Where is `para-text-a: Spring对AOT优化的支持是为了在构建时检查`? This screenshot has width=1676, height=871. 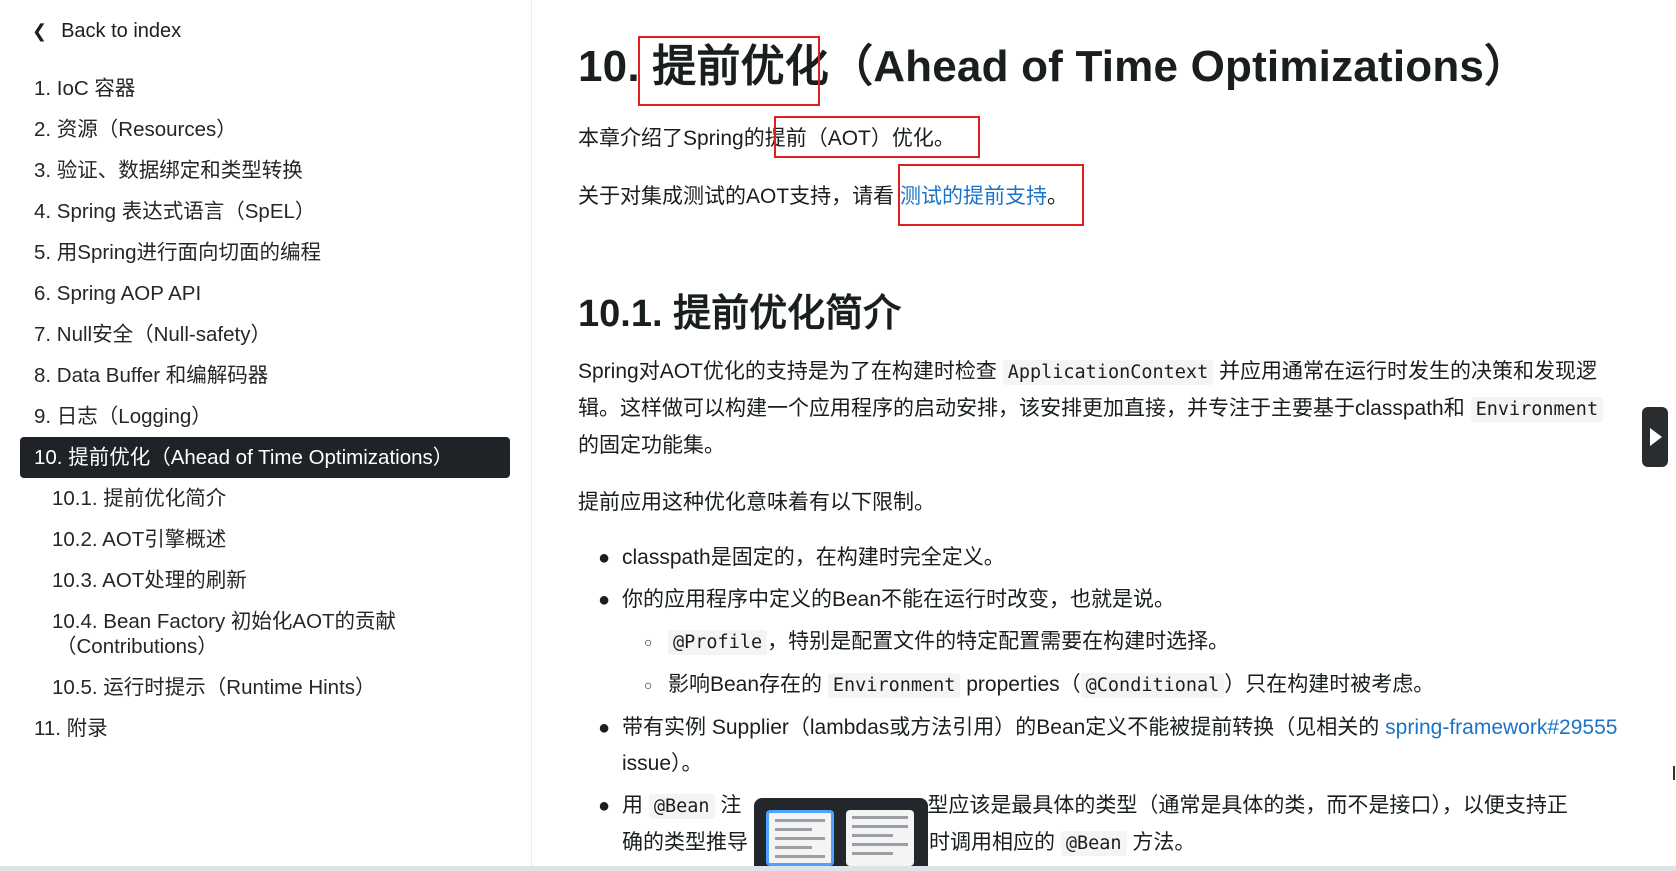 para-text-a: Spring对AOT优化的支持是为了在构建时检查 is located at coordinates (790, 371).